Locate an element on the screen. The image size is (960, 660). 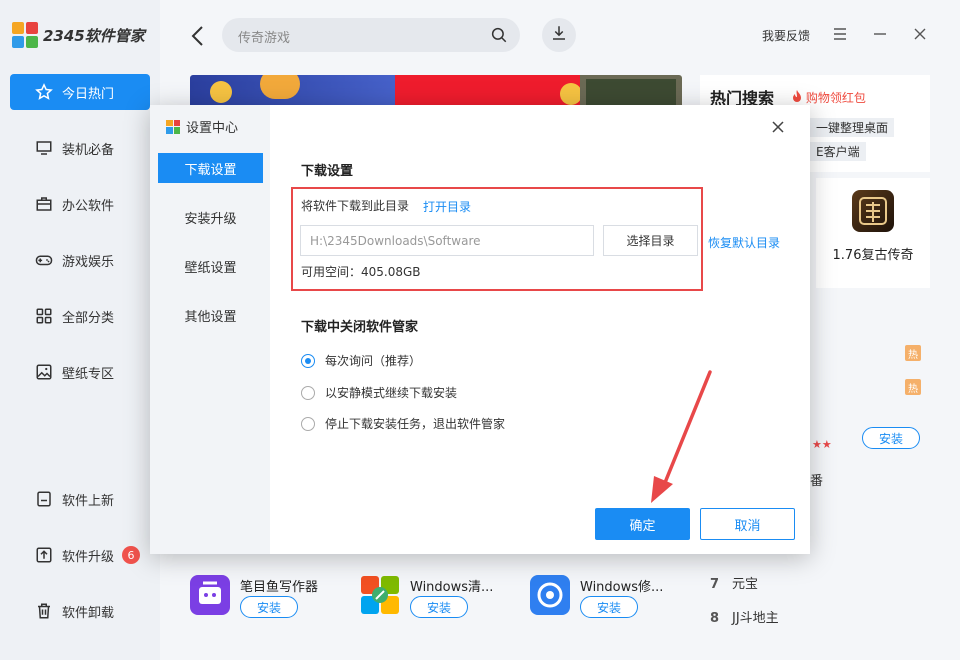
dialog-title-text: 设置中心 is located at coordinates (212, 128).